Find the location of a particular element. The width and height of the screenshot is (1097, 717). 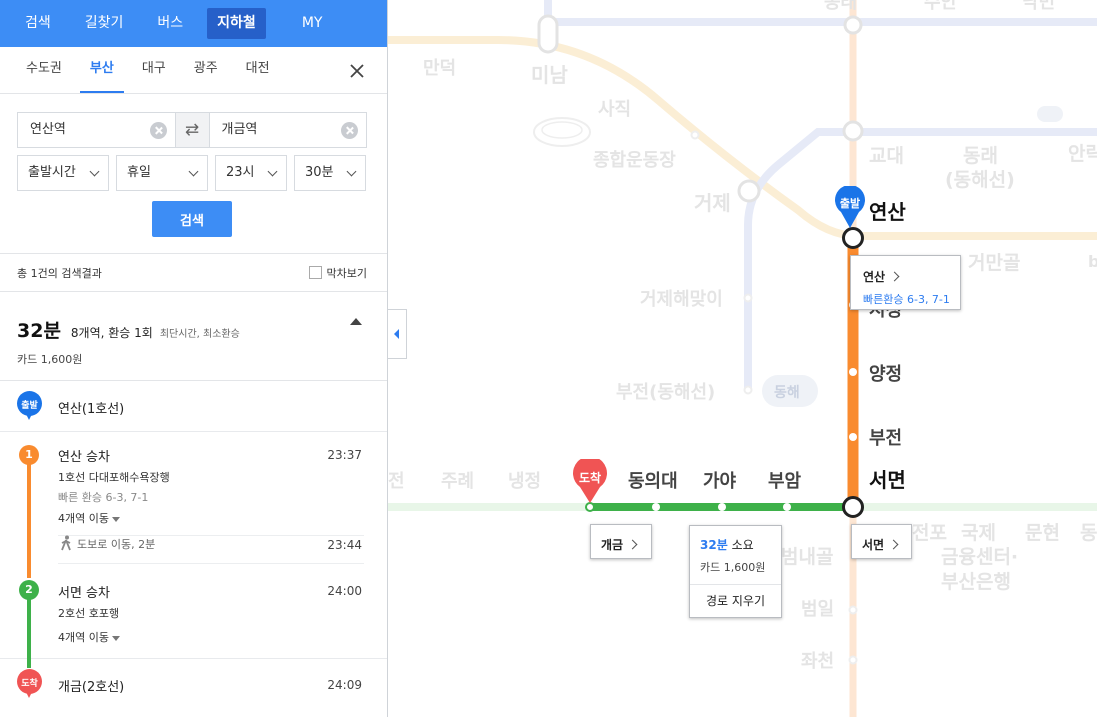

map-label-faded: 동해 is located at coordinates (787, 393).